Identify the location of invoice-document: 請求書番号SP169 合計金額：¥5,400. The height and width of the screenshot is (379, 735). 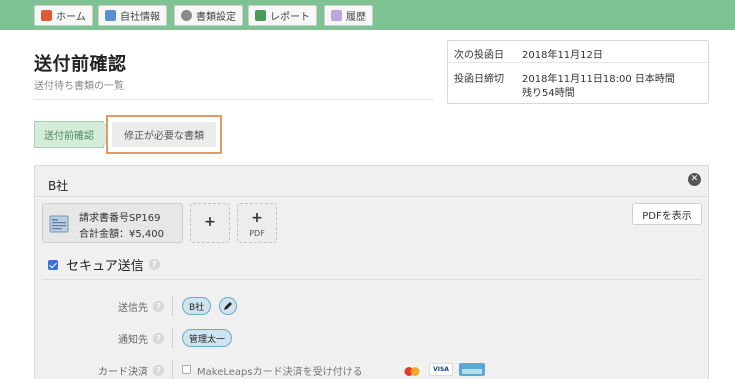
(112, 223).